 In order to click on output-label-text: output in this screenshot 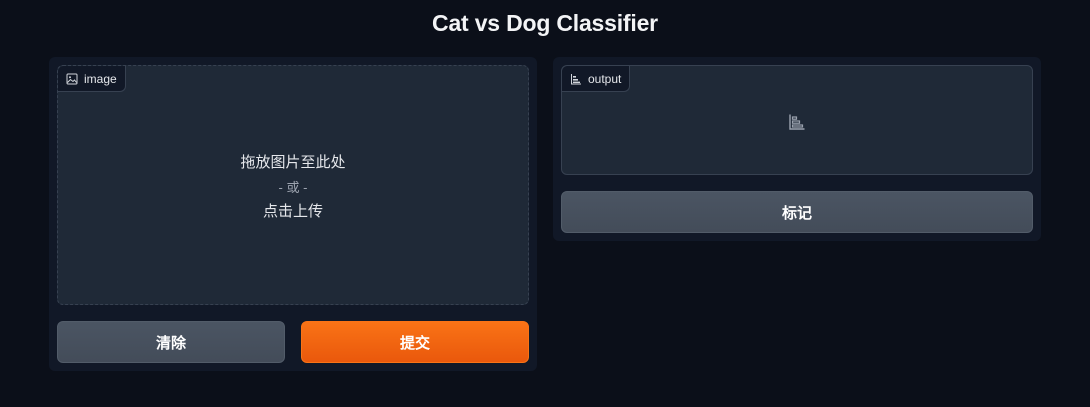, I will do `click(605, 78)`.